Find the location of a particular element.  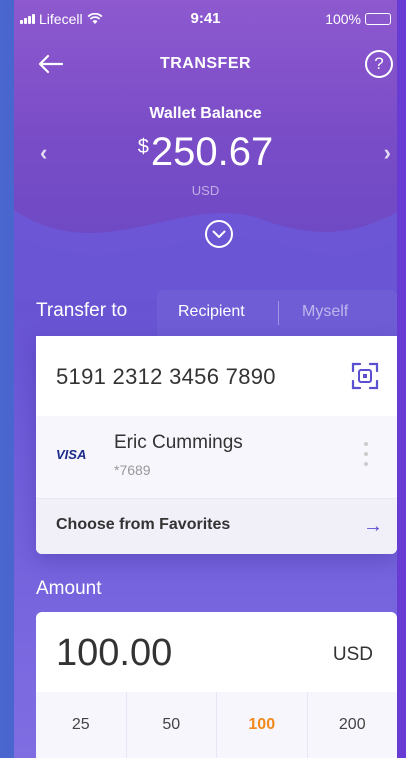

page-title: TRANSFER is located at coordinates (205, 63).